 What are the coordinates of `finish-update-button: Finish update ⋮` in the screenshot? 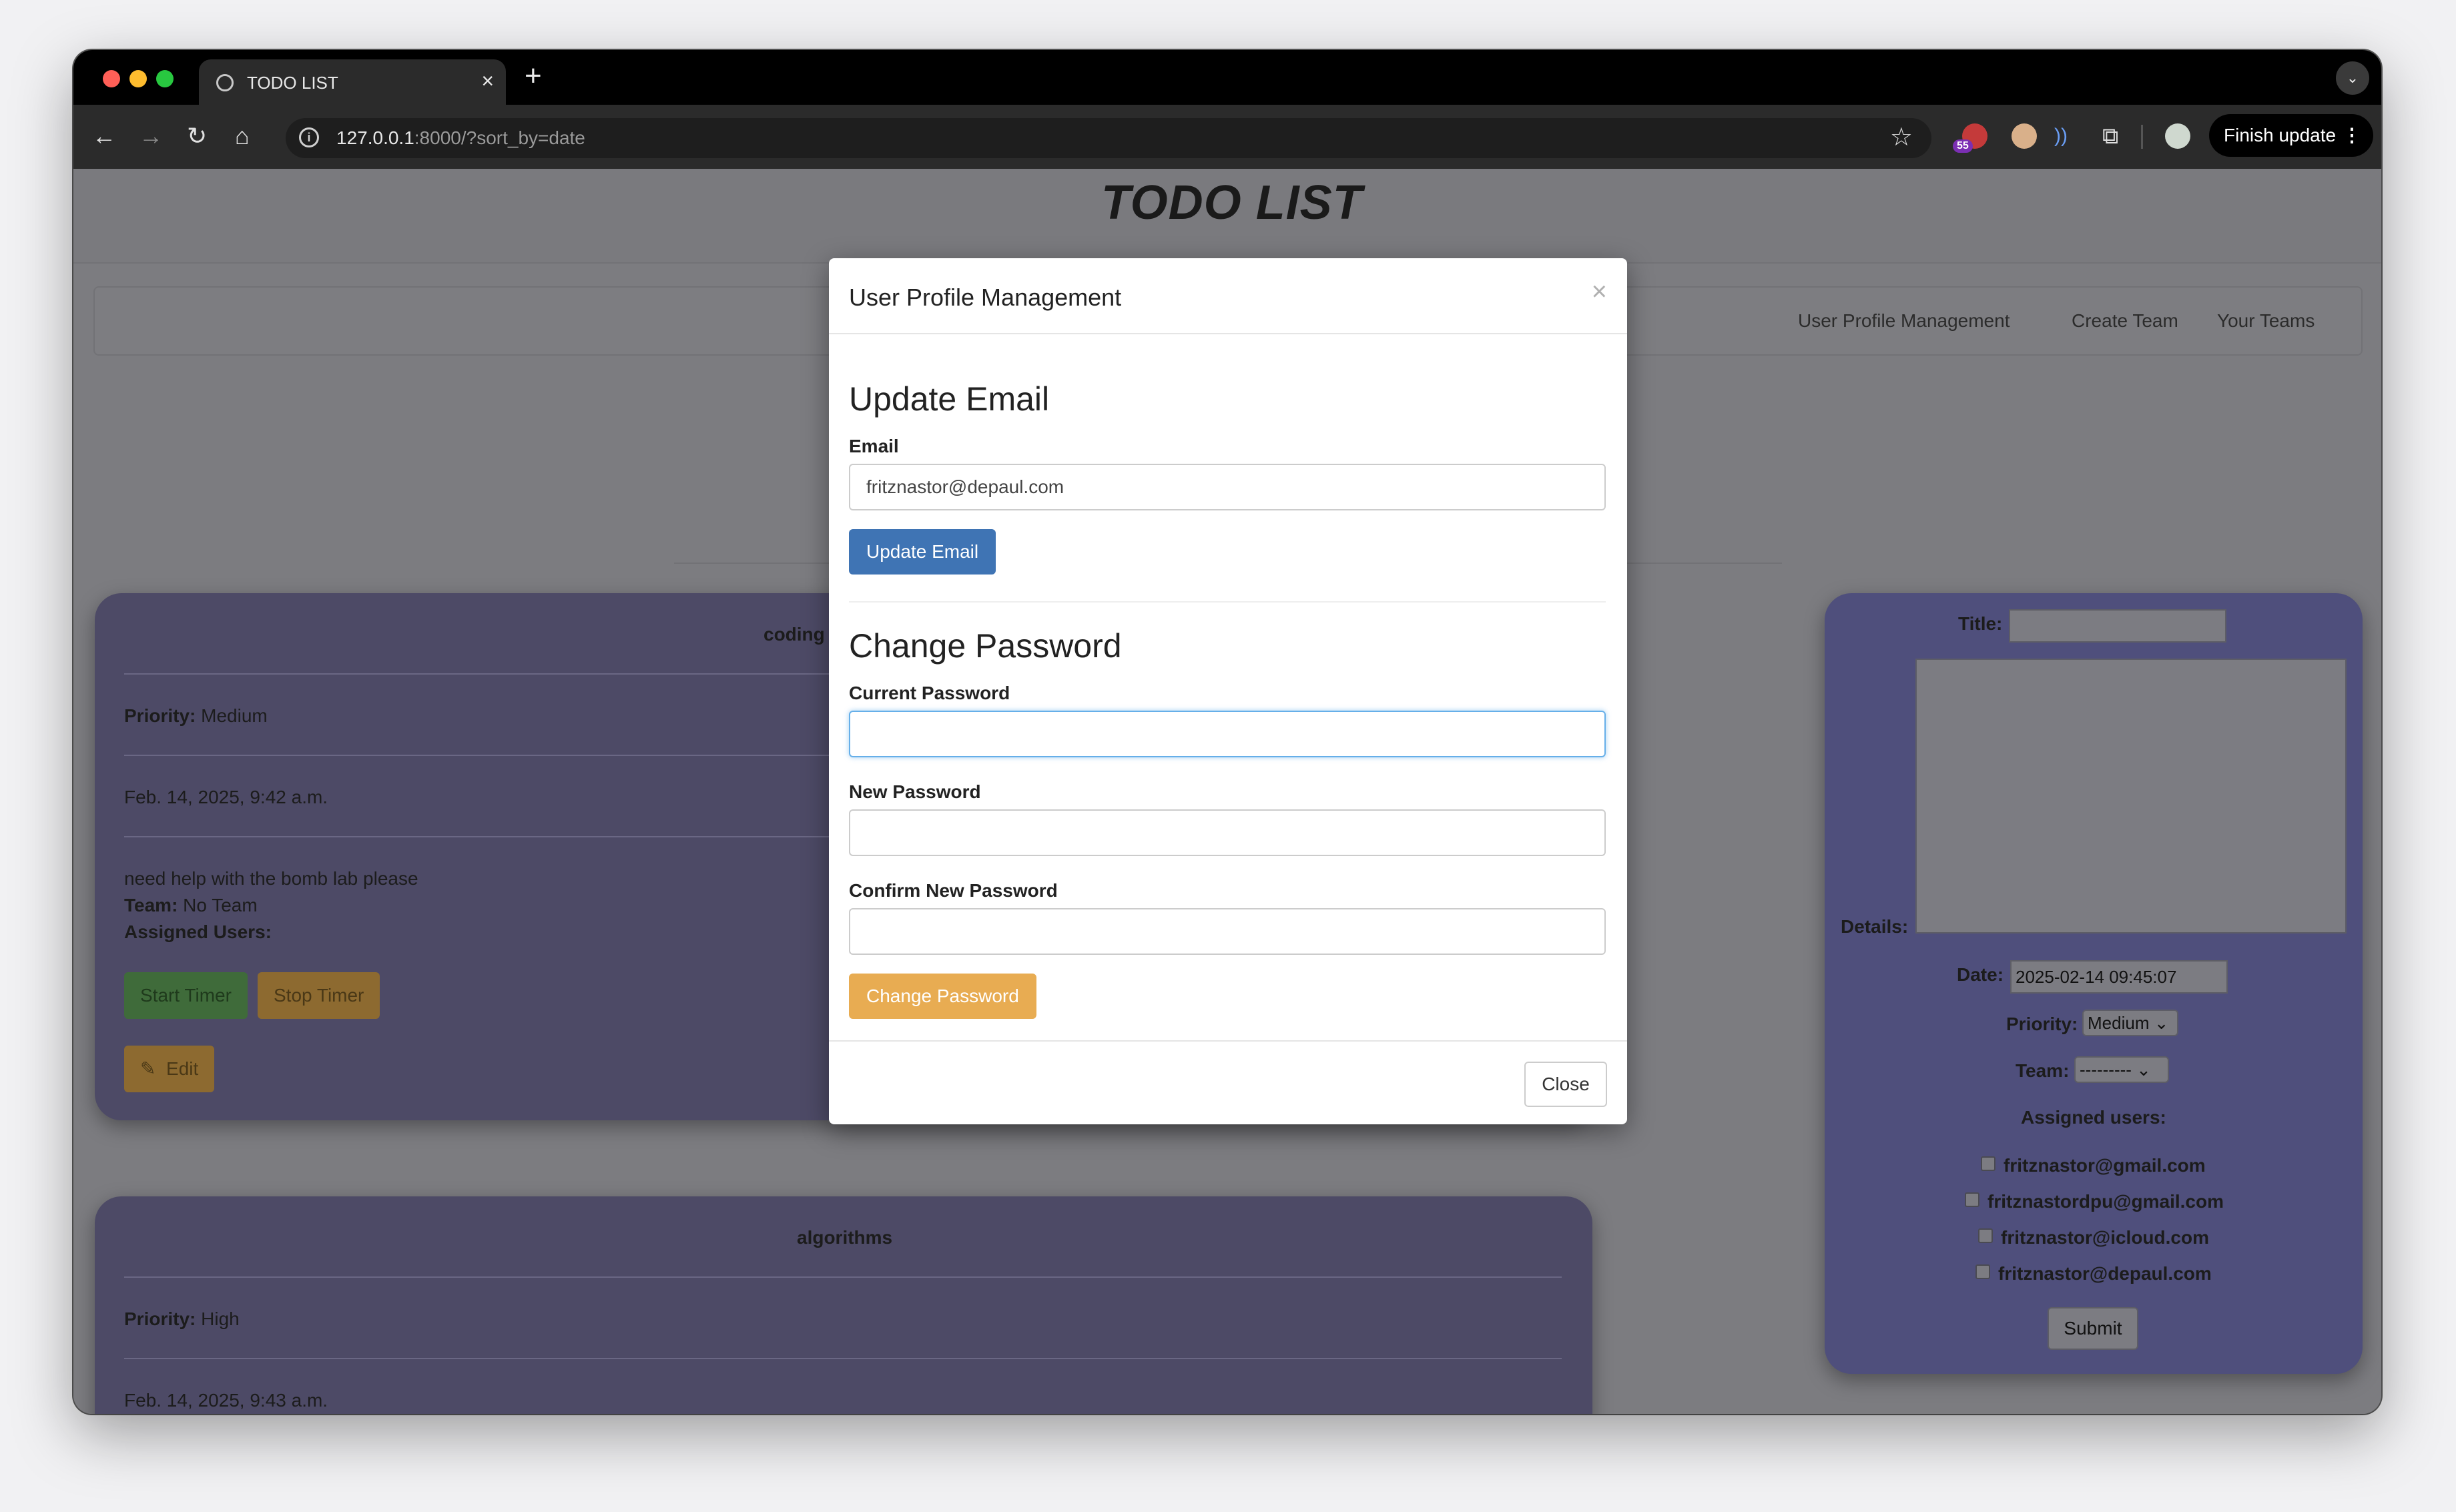 It's located at (2291, 135).